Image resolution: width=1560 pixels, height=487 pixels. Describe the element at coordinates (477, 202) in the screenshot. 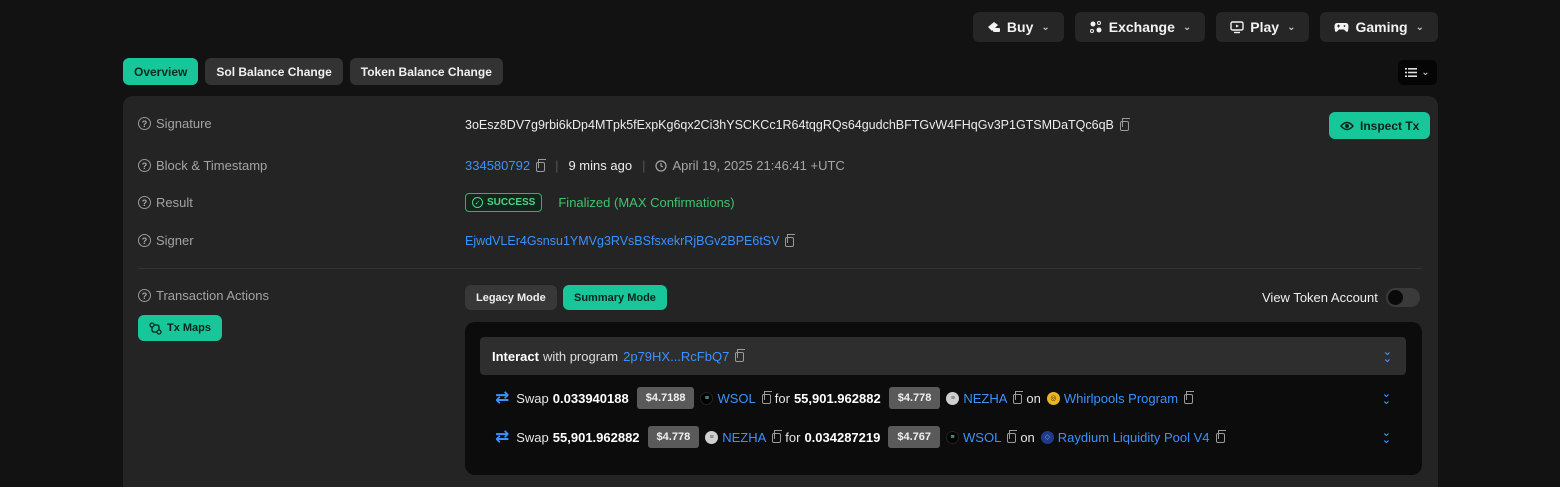

I see `check-circle-icon: ✓` at that location.